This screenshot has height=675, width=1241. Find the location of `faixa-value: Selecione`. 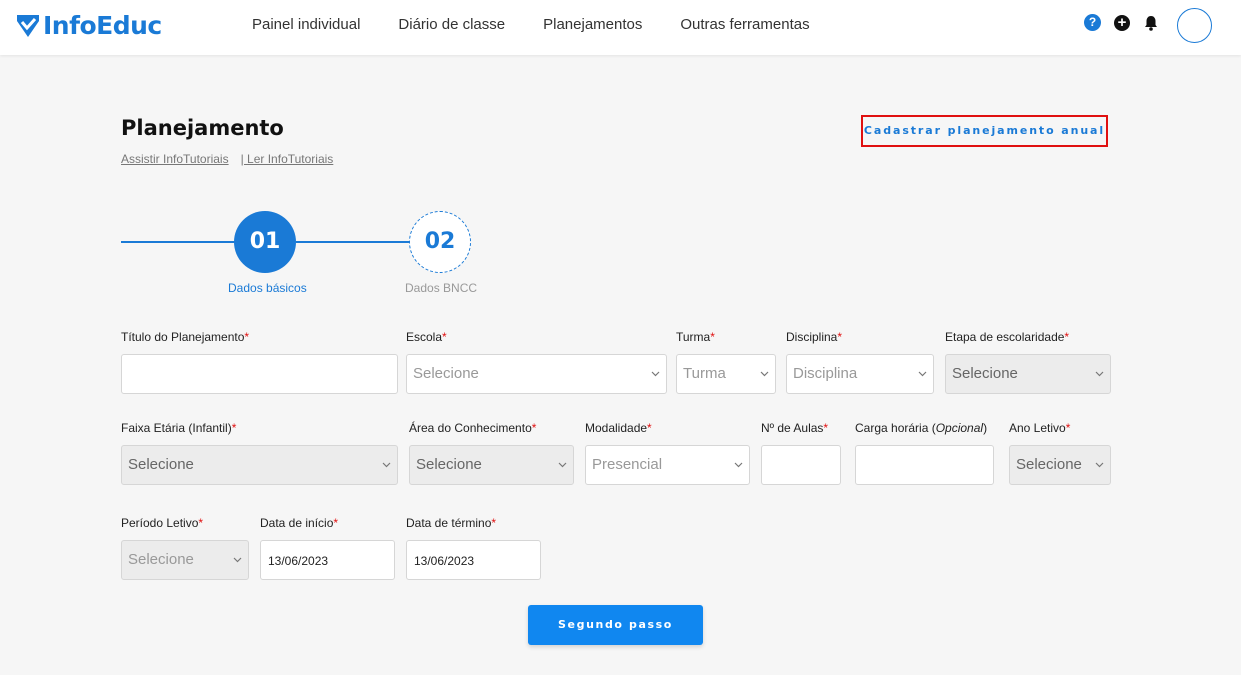

faixa-value: Selecione is located at coordinates (161, 464).